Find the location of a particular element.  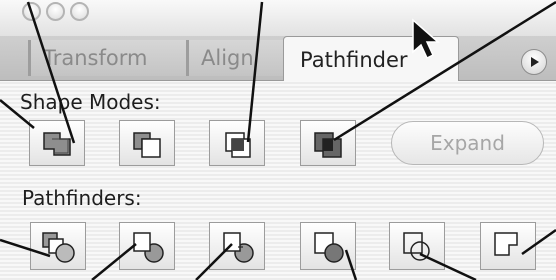

callout-line-minus-back is located at coordinates (538, 242).